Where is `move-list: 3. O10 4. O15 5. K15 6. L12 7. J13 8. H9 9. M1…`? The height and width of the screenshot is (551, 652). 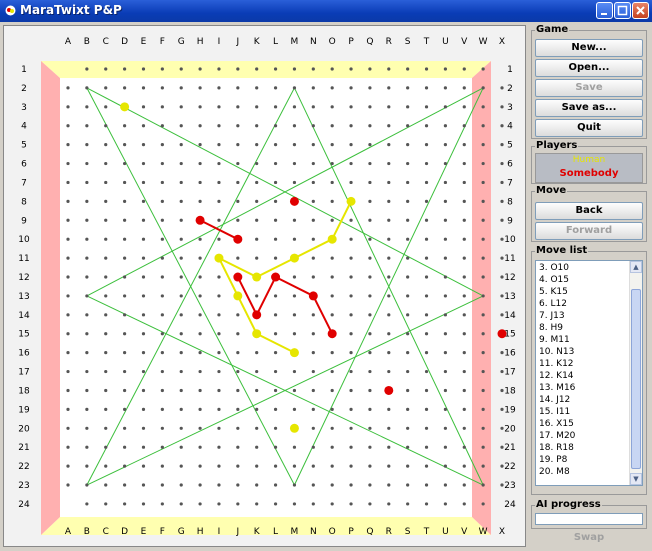
move-list: 3. O10 4. O15 5. K15 6. L12 7. J13 8. H9 9. M1… is located at coordinates (589, 373).